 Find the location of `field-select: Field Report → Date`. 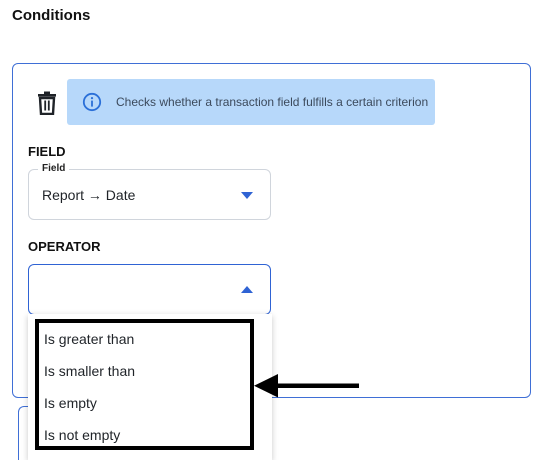

field-select: Field Report → Date is located at coordinates (149, 191).